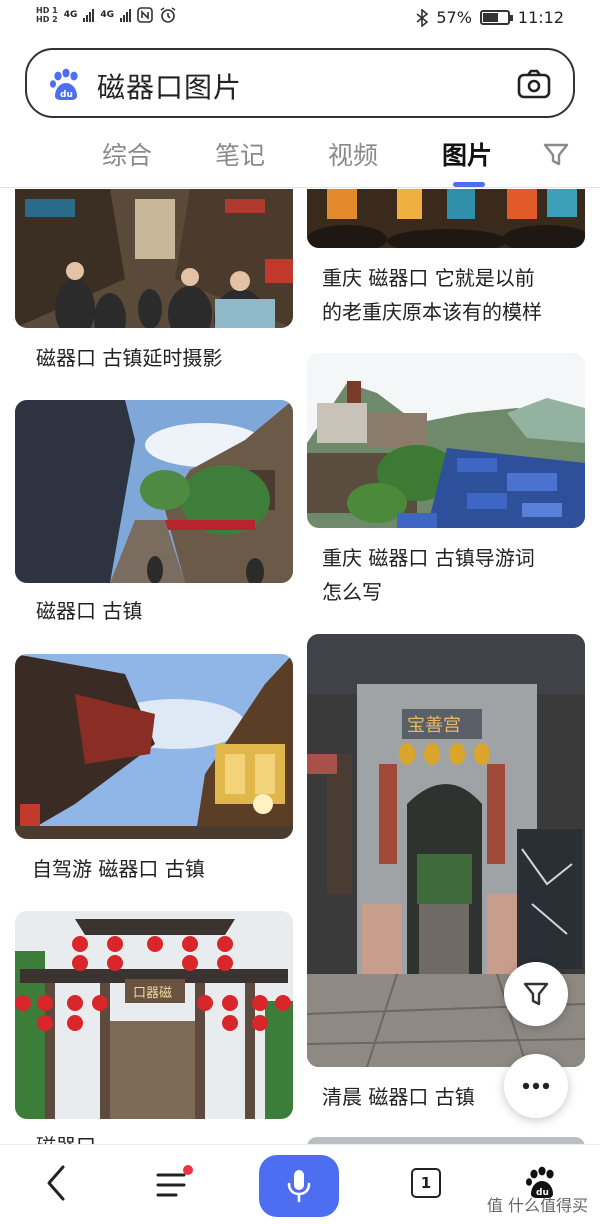 The height and width of the screenshot is (1224, 600). I want to click on bluetooth-icon, so click(422, 17).